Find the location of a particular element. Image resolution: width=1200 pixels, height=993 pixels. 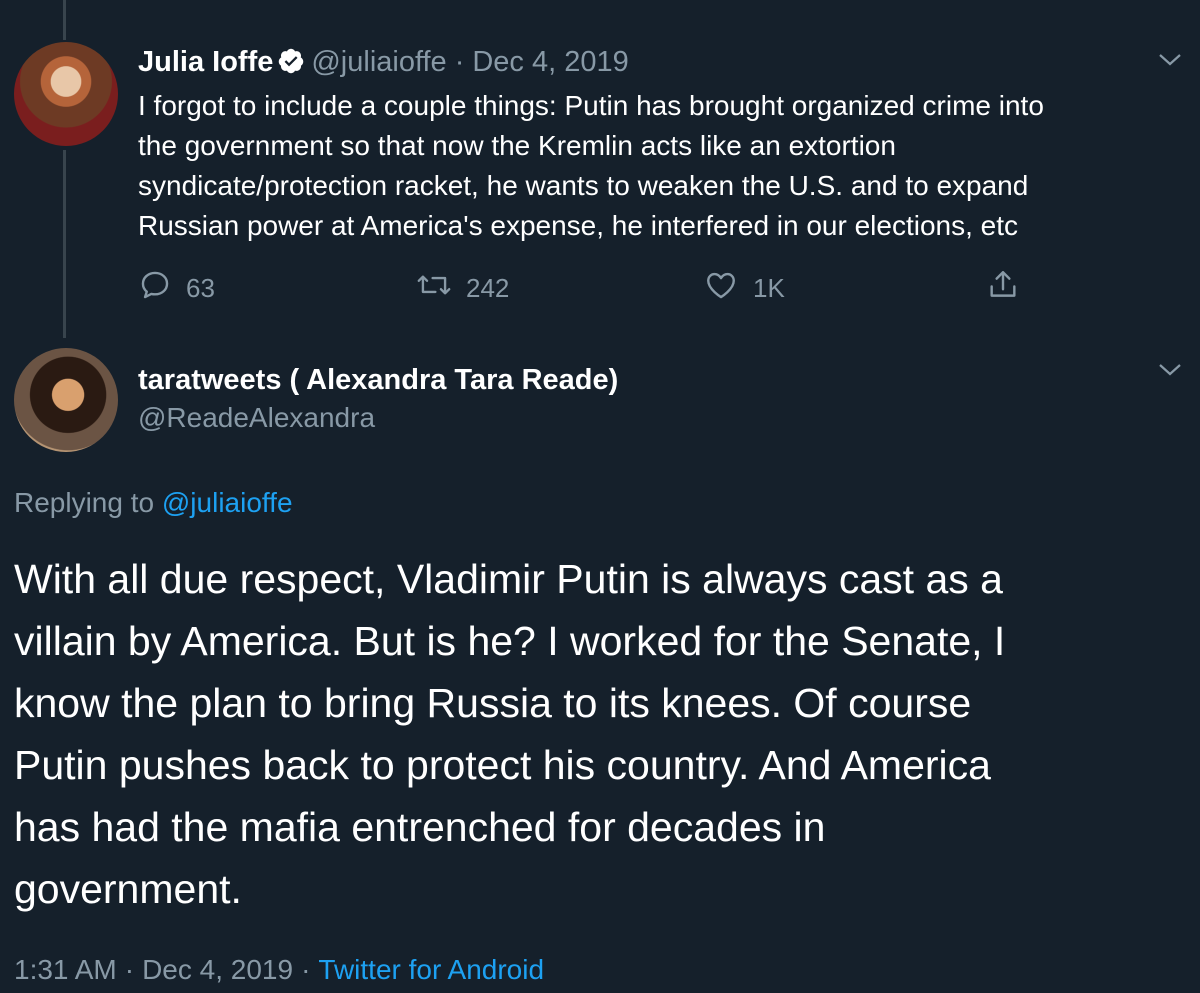

retweet-button: 242 is located at coordinates (462, 288).